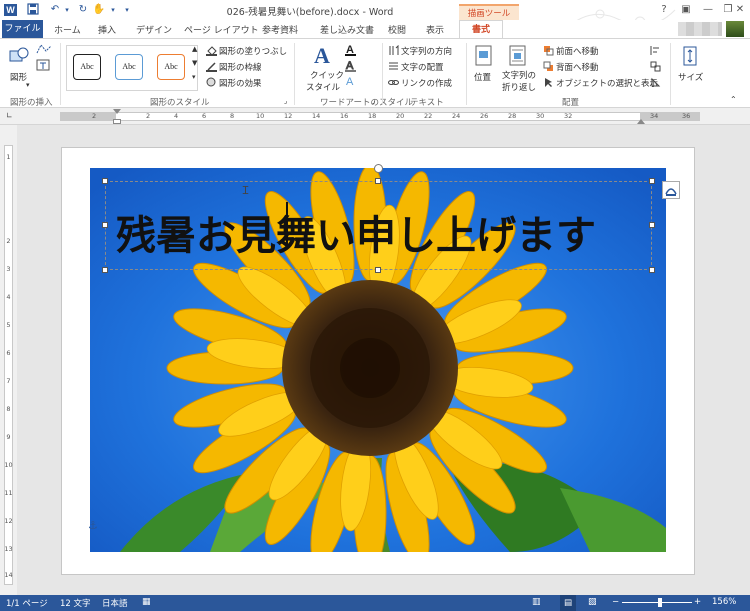 This screenshot has width=750, height=611. What do you see at coordinates (481, 29) in the screenshot?
I see `tab-format: 書式` at bounding box center [481, 29].